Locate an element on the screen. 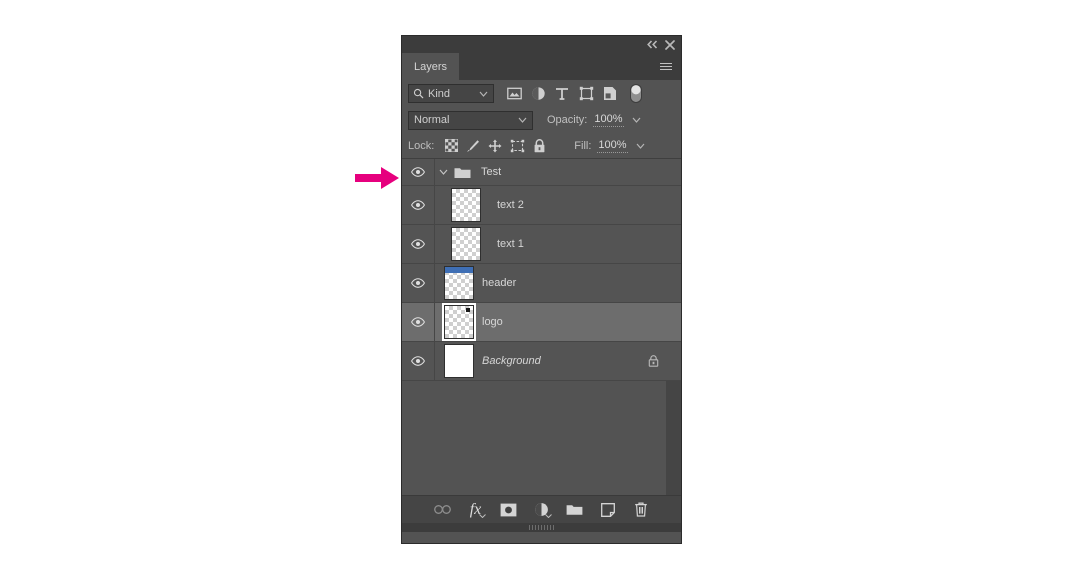  layer-row-background: Background is located at coordinates (541, 361).